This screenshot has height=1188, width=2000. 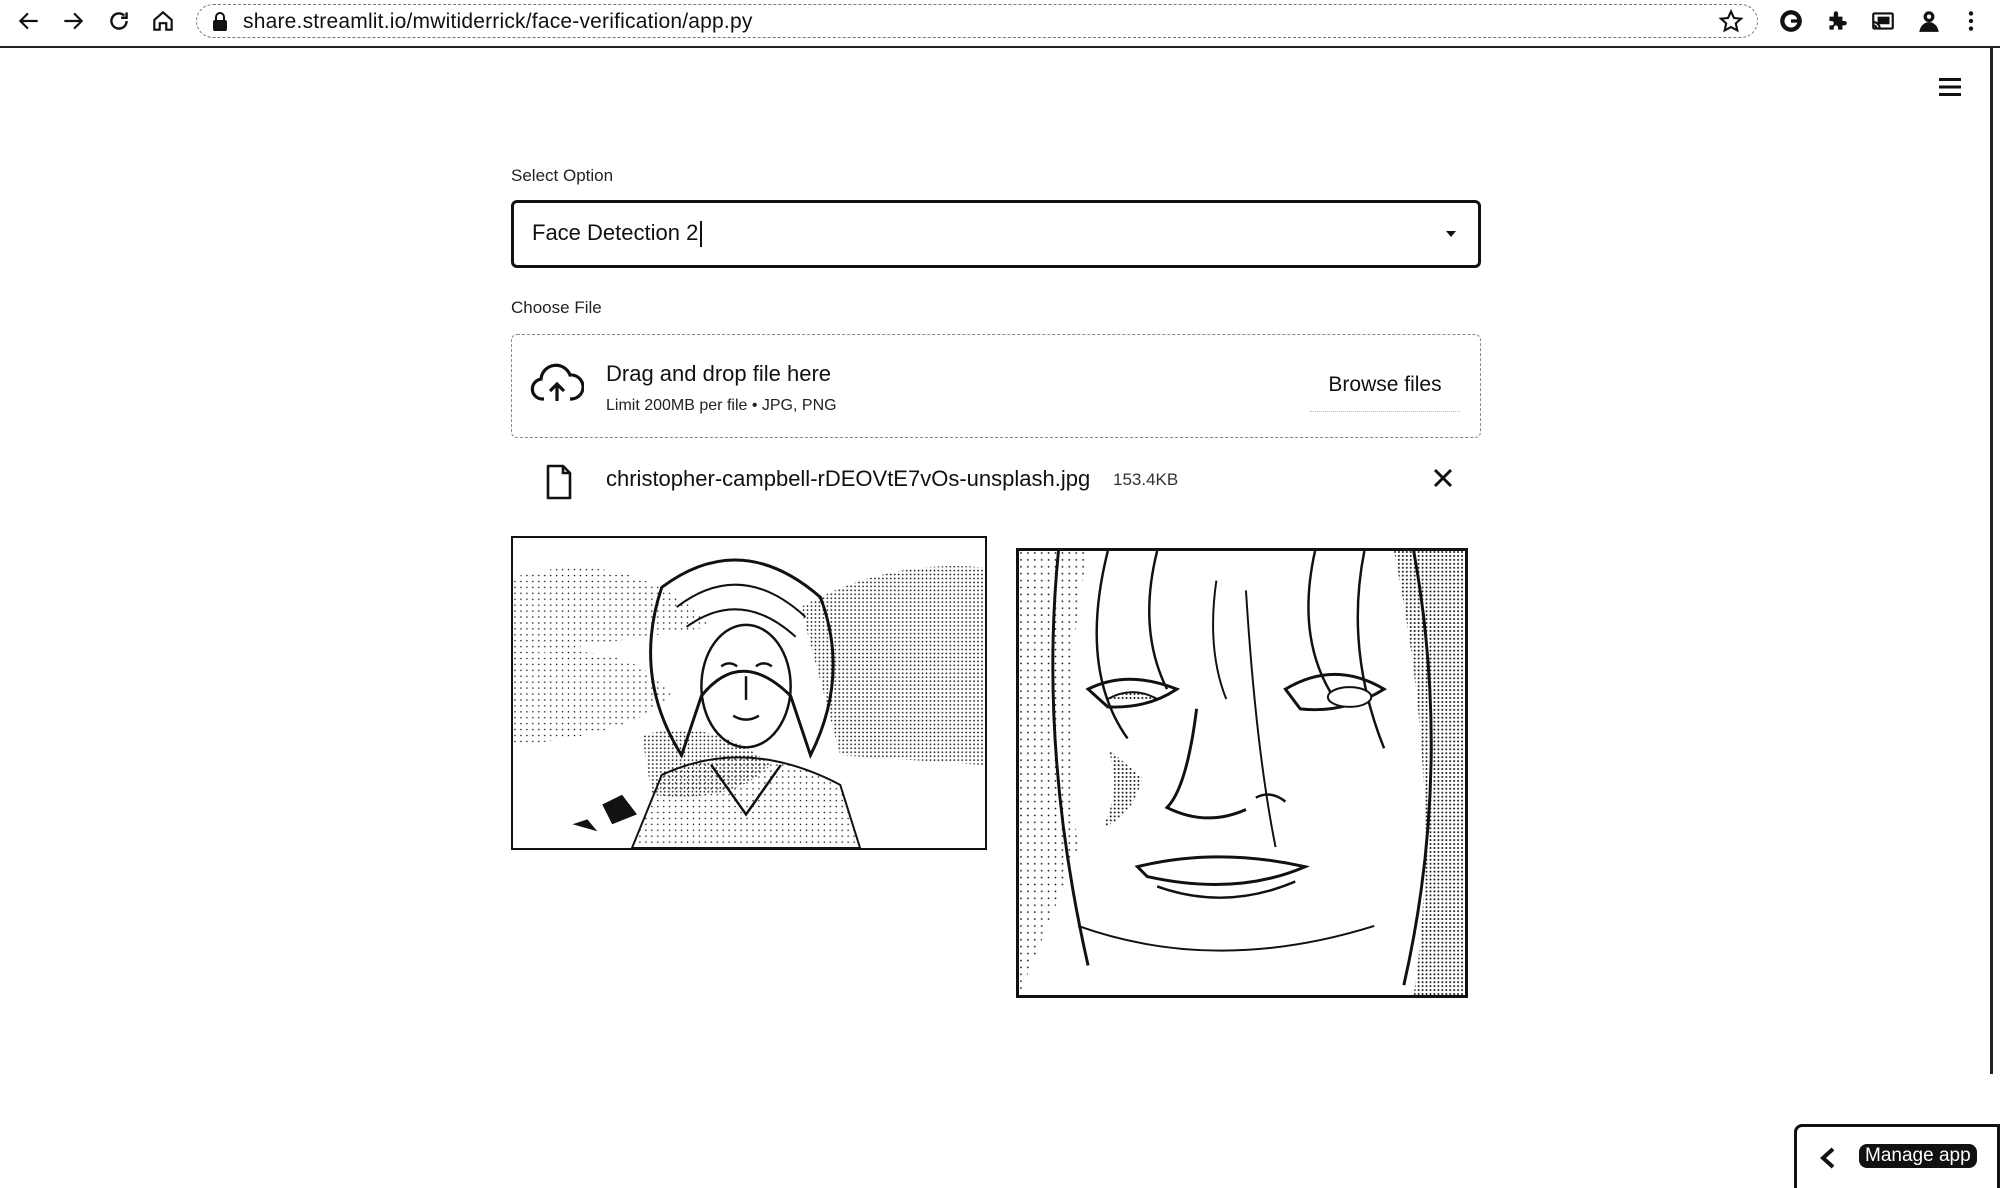 What do you see at coordinates (1451, 234) in the screenshot?
I see `chevron-down-icon` at bounding box center [1451, 234].